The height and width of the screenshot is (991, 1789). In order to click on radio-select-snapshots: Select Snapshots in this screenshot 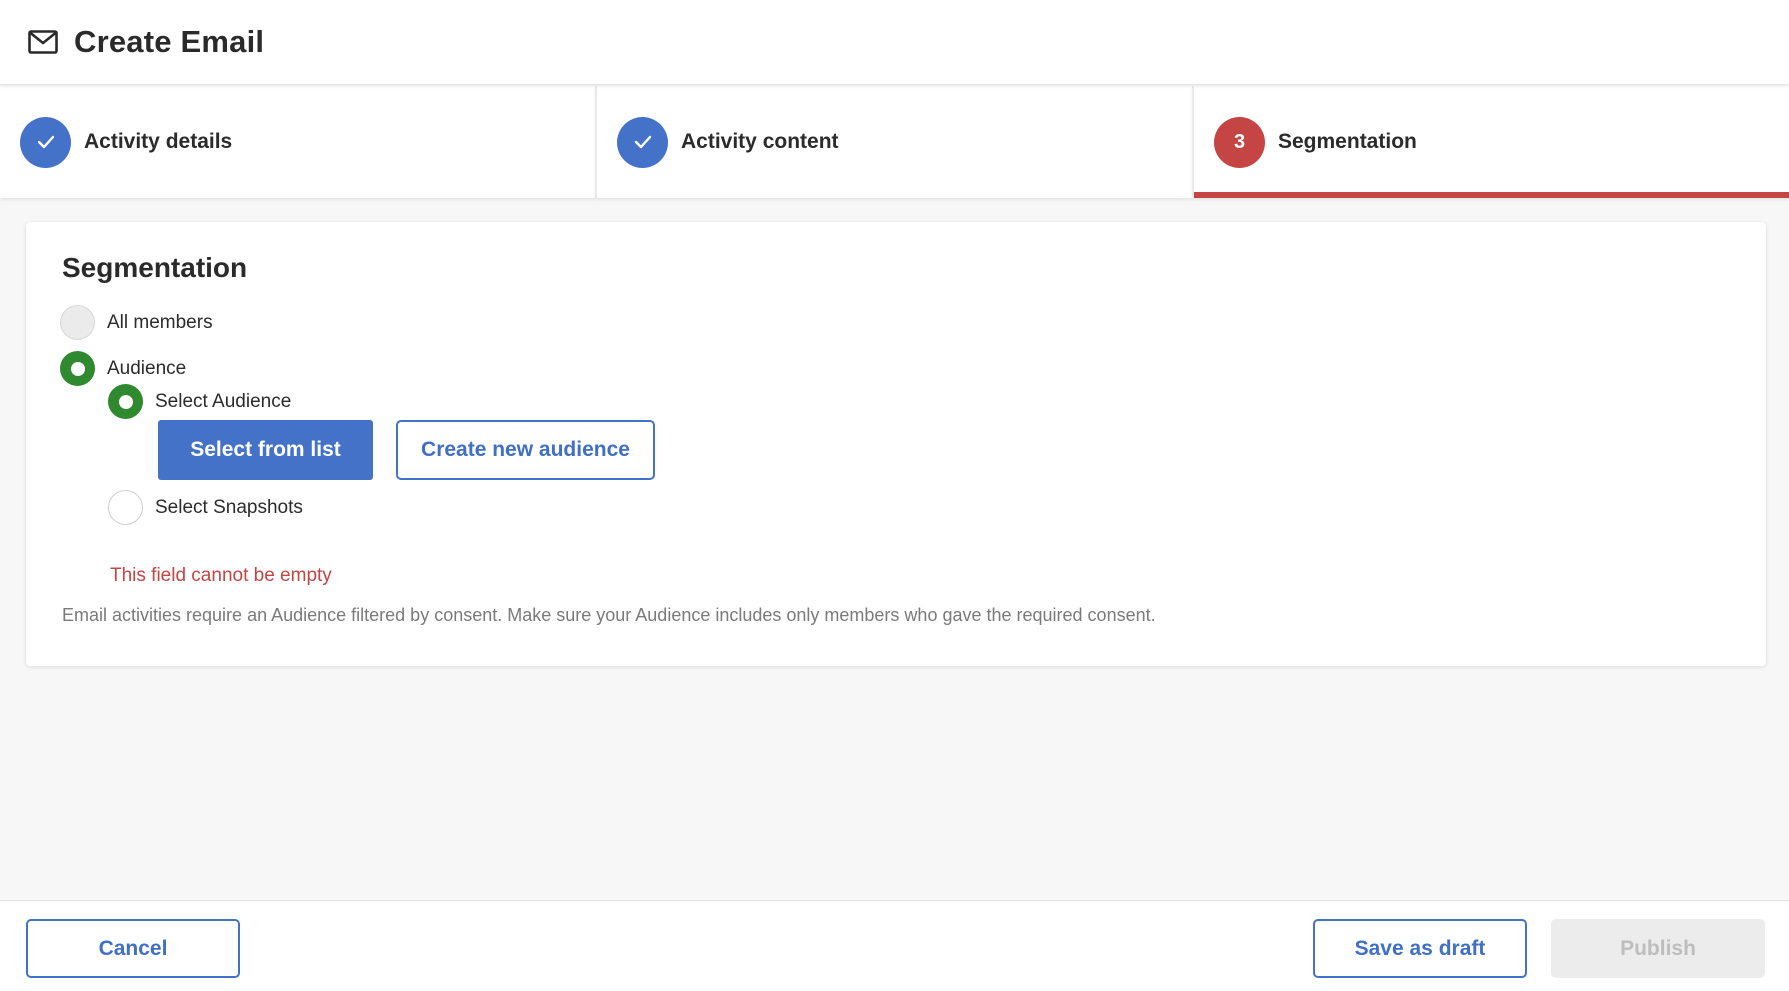, I will do `click(205, 507)`.